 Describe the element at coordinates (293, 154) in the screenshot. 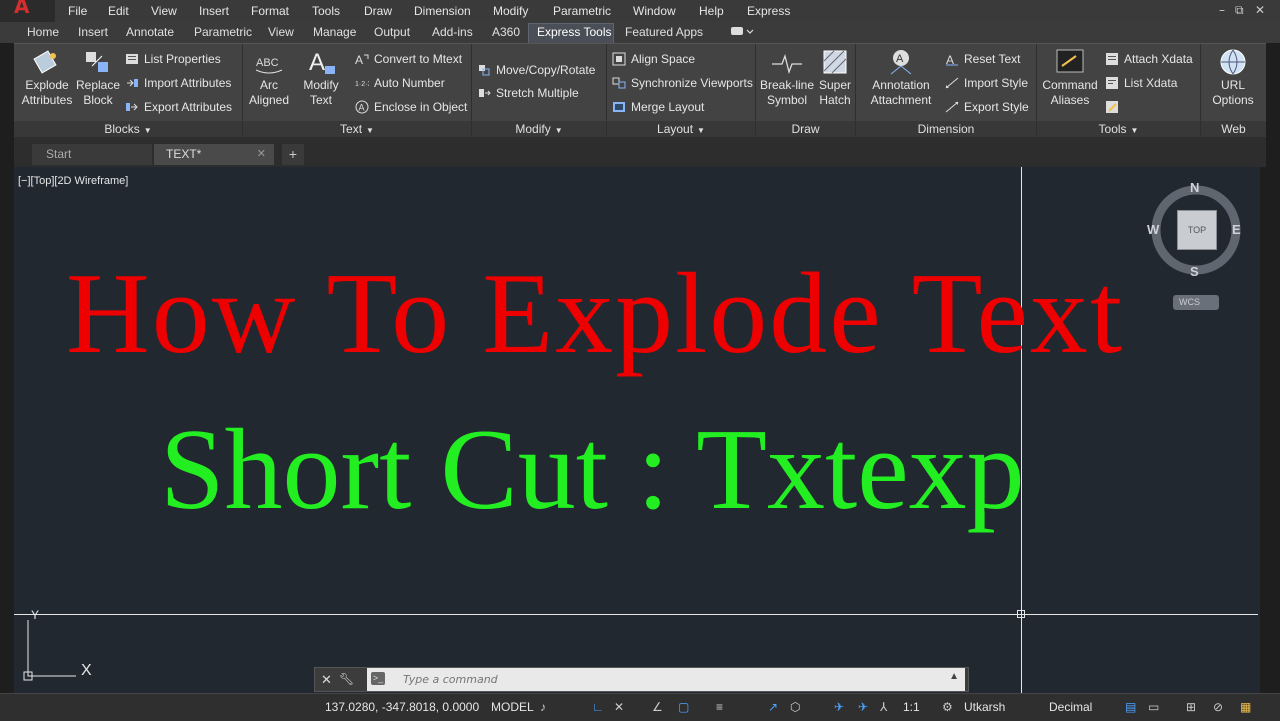

I see `new-tab-button: +` at that location.